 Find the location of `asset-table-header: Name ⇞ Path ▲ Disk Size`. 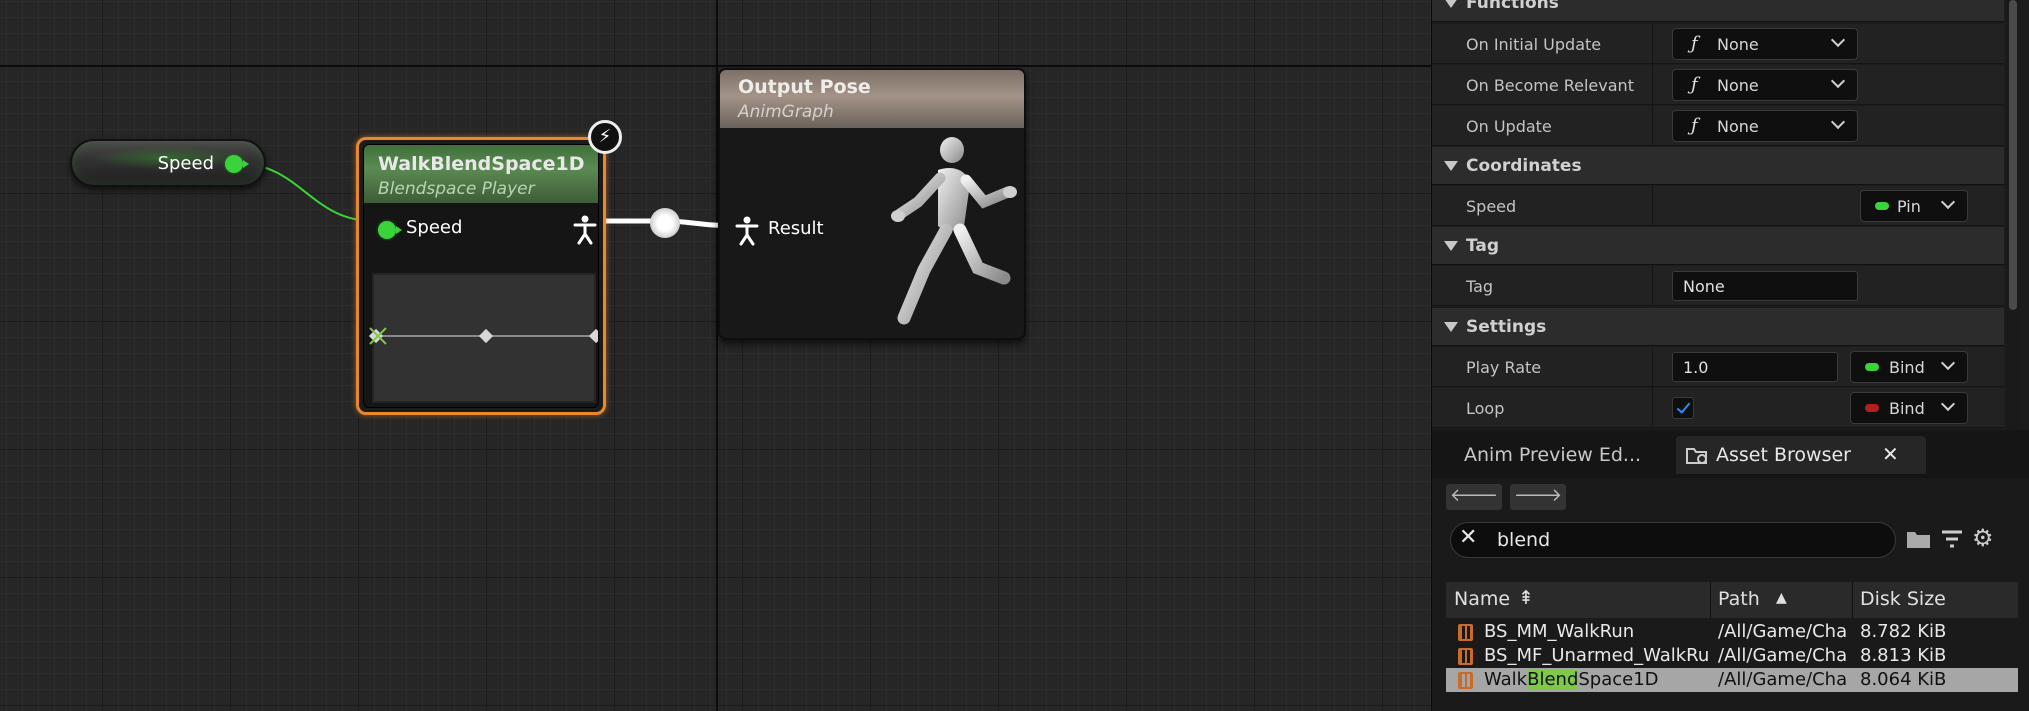

asset-table-header: Name ⇞ Path ▲ Disk Size is located at coordinates (1732, 600).